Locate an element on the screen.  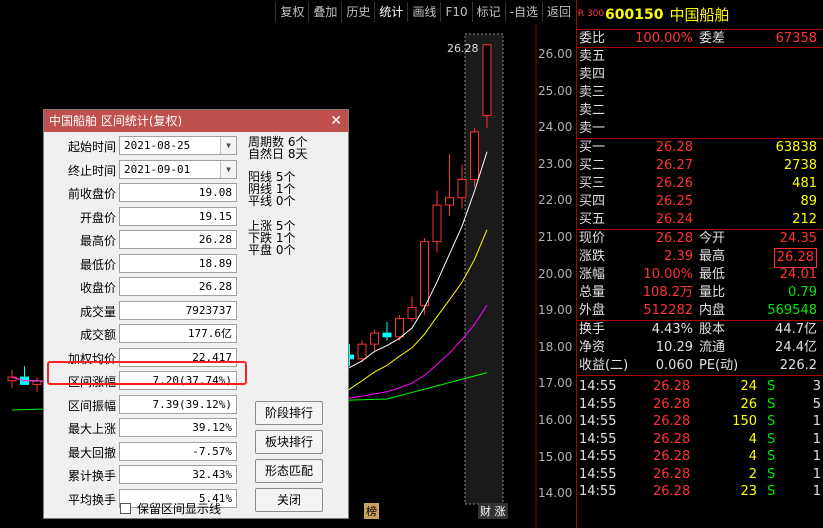
dialog-btn-2: 形态匹配 is located at coordinates (289, 471).